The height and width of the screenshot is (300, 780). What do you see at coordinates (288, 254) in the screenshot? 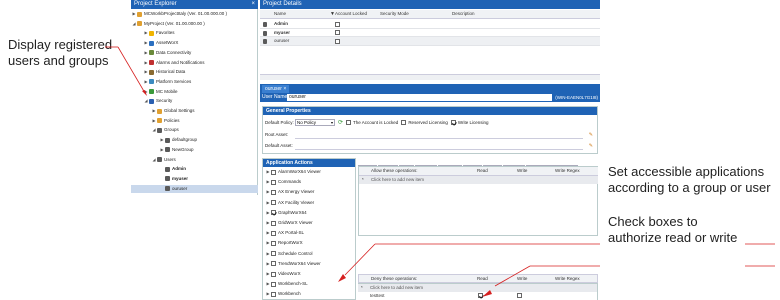
I see `application-item: ▶ Schedule Control` at bounding box center [288, 254].